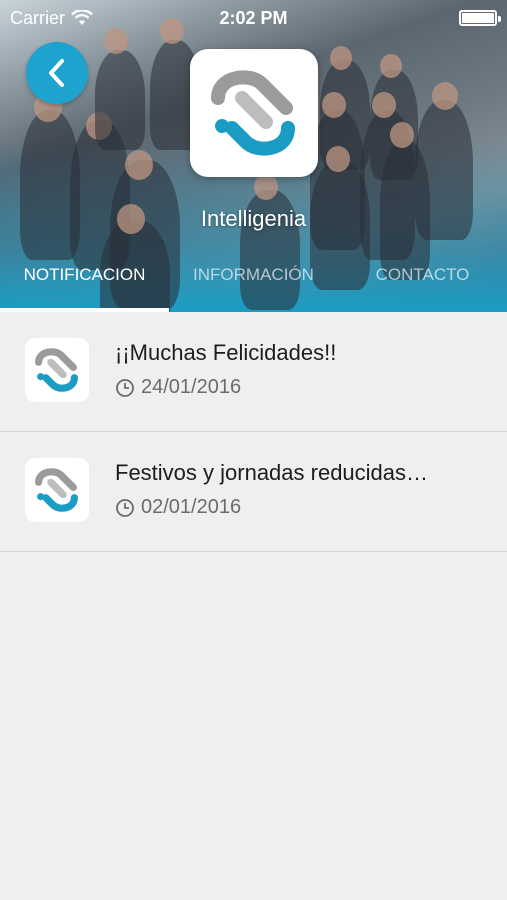 The height and width of the screenshot is (900, 507). Describe the element at coordinates (191, 387) in the screenshot. I see `notification-date: 24/01/2016` at that location.